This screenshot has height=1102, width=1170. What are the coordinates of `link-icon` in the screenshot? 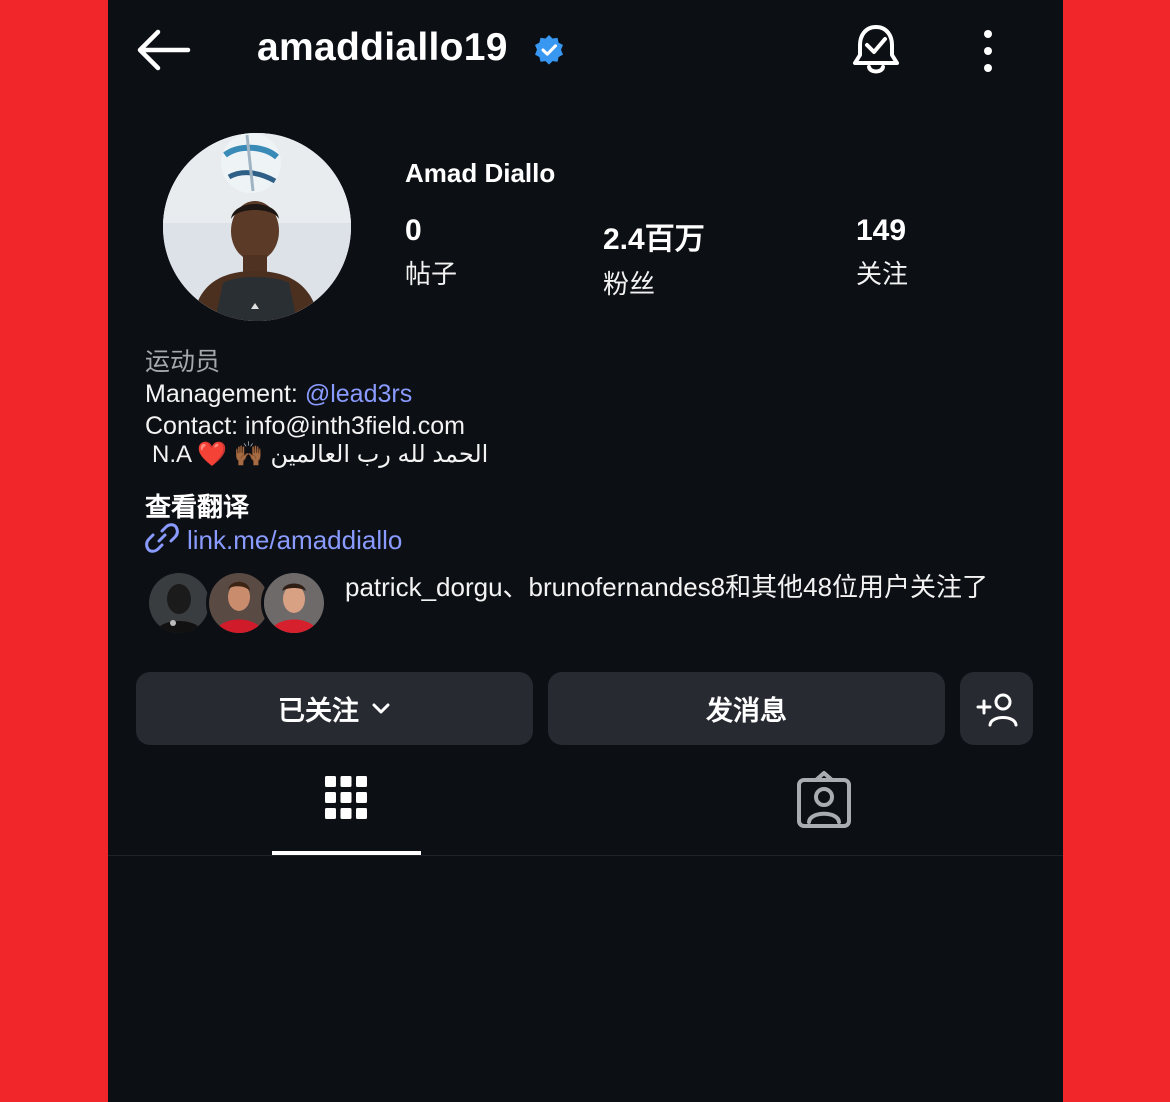 It's located at (162, 540).